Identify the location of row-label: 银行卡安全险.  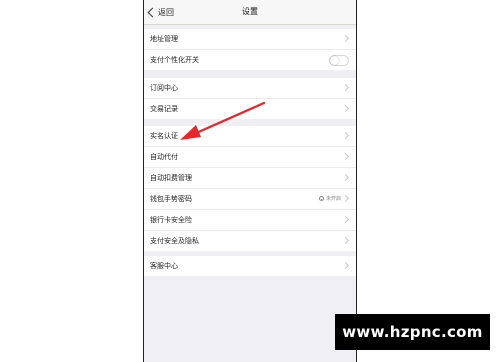
(171, 220).